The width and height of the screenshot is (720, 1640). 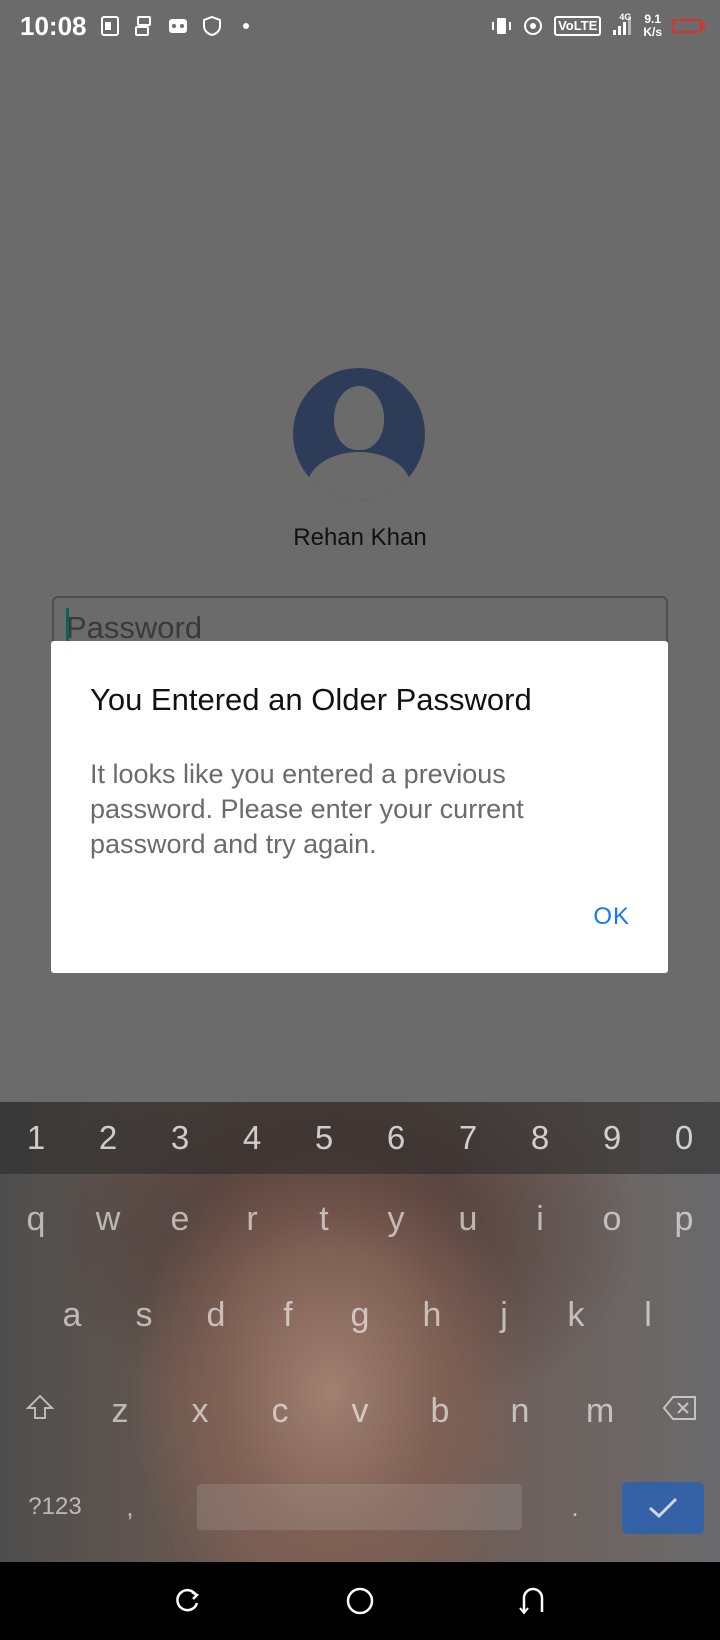 I want to click on key-s: s, so click(x=144, y=1315).